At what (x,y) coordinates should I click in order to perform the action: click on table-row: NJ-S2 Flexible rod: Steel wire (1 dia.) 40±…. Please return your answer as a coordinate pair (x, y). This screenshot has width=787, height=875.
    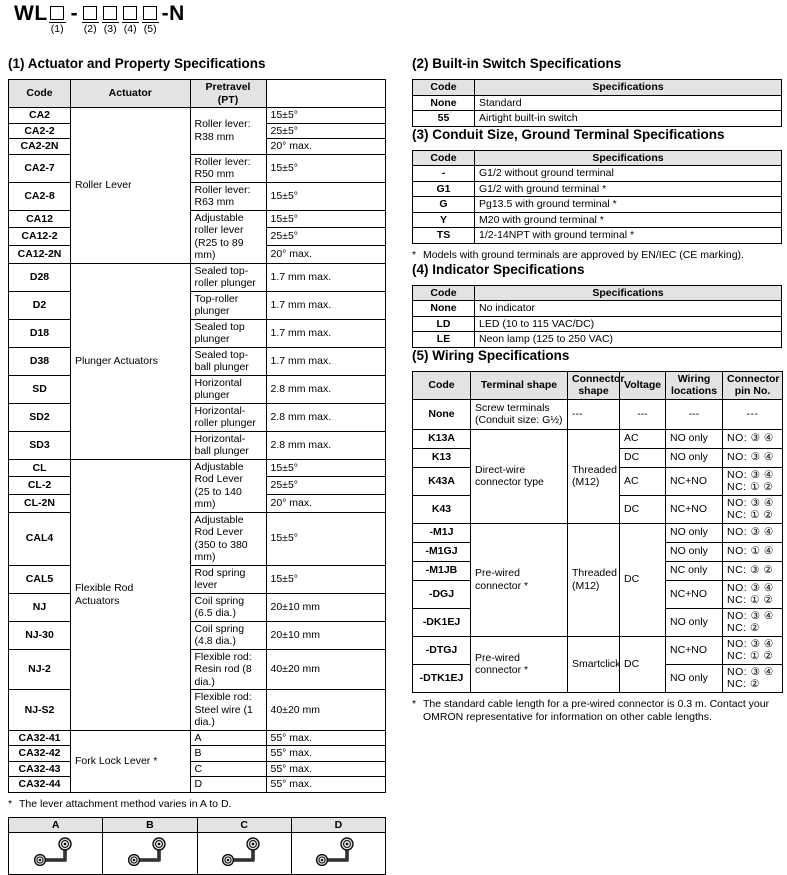
    Looking at the image, I should click on (197, 710).